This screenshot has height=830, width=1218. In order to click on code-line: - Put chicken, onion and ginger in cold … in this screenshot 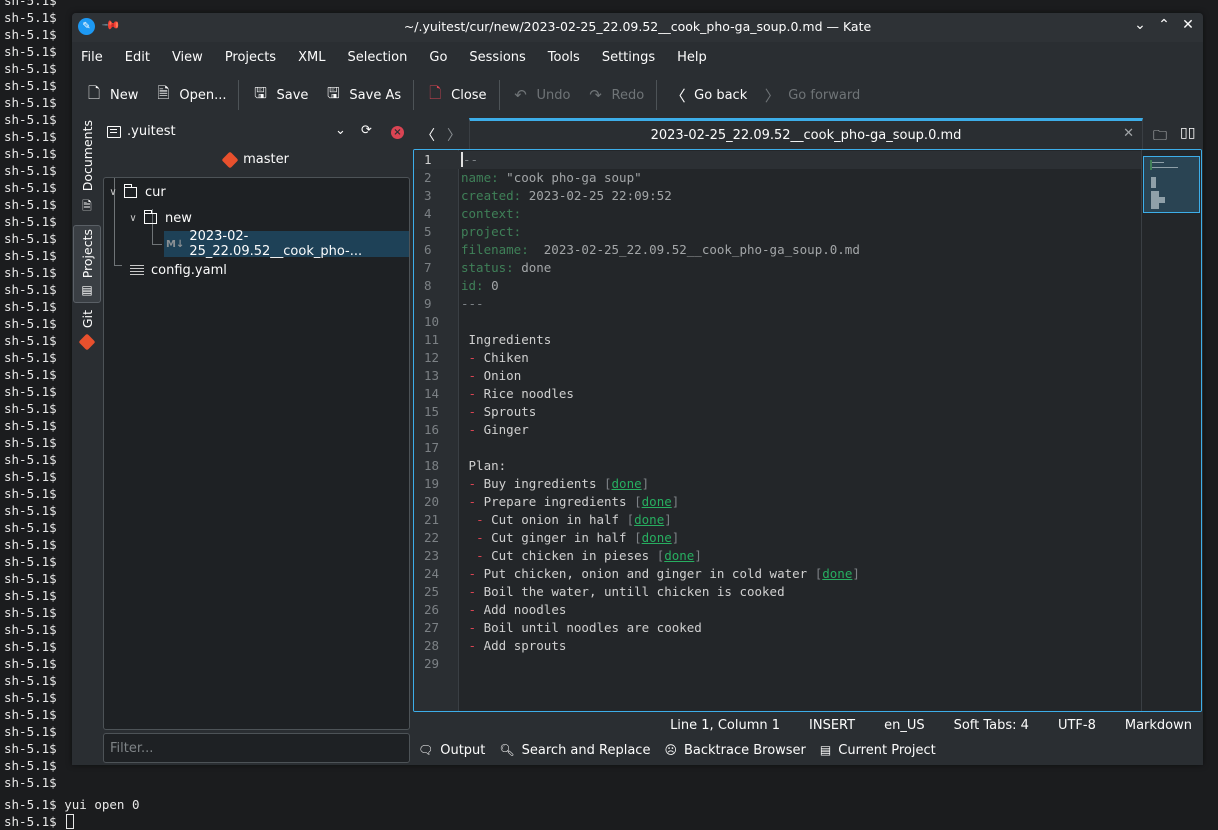, I will do `click(800, 574)`.